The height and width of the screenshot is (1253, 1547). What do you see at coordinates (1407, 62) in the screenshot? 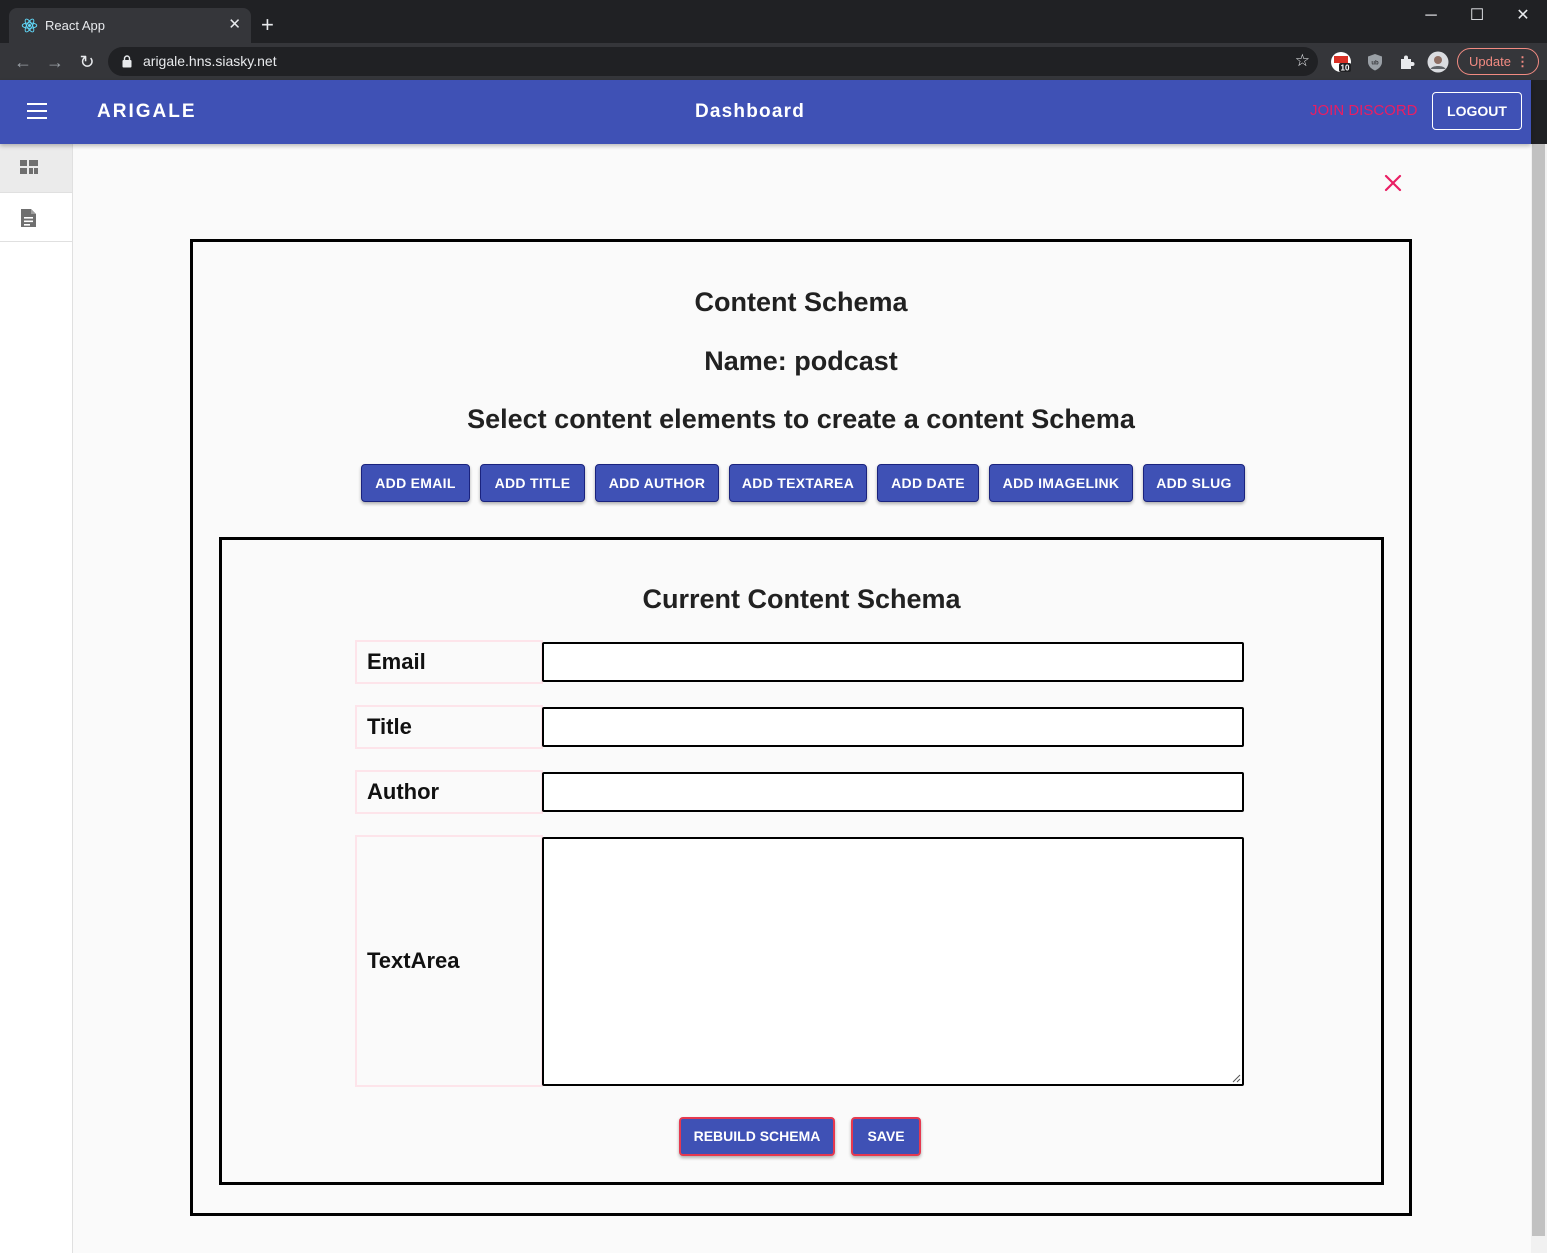
I see `puzzle-extensions-icon` at bounding box center [1407, 62].